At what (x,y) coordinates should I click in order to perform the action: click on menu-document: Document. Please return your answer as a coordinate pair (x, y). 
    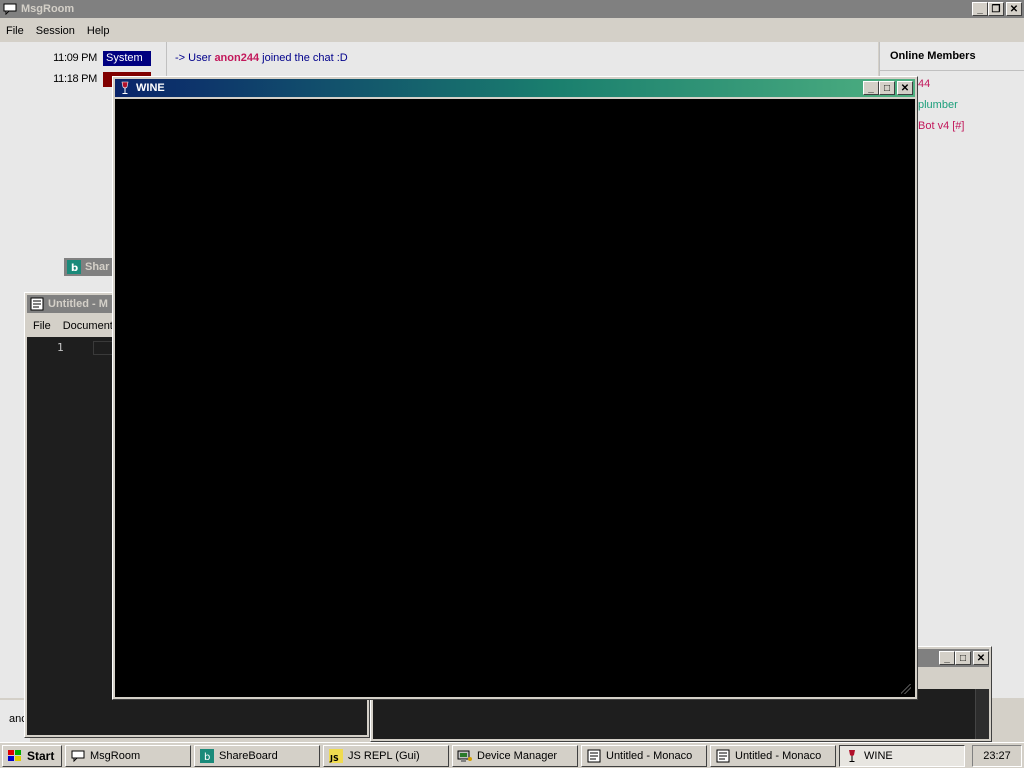
    Looking at the image, I should click on (88, 326).